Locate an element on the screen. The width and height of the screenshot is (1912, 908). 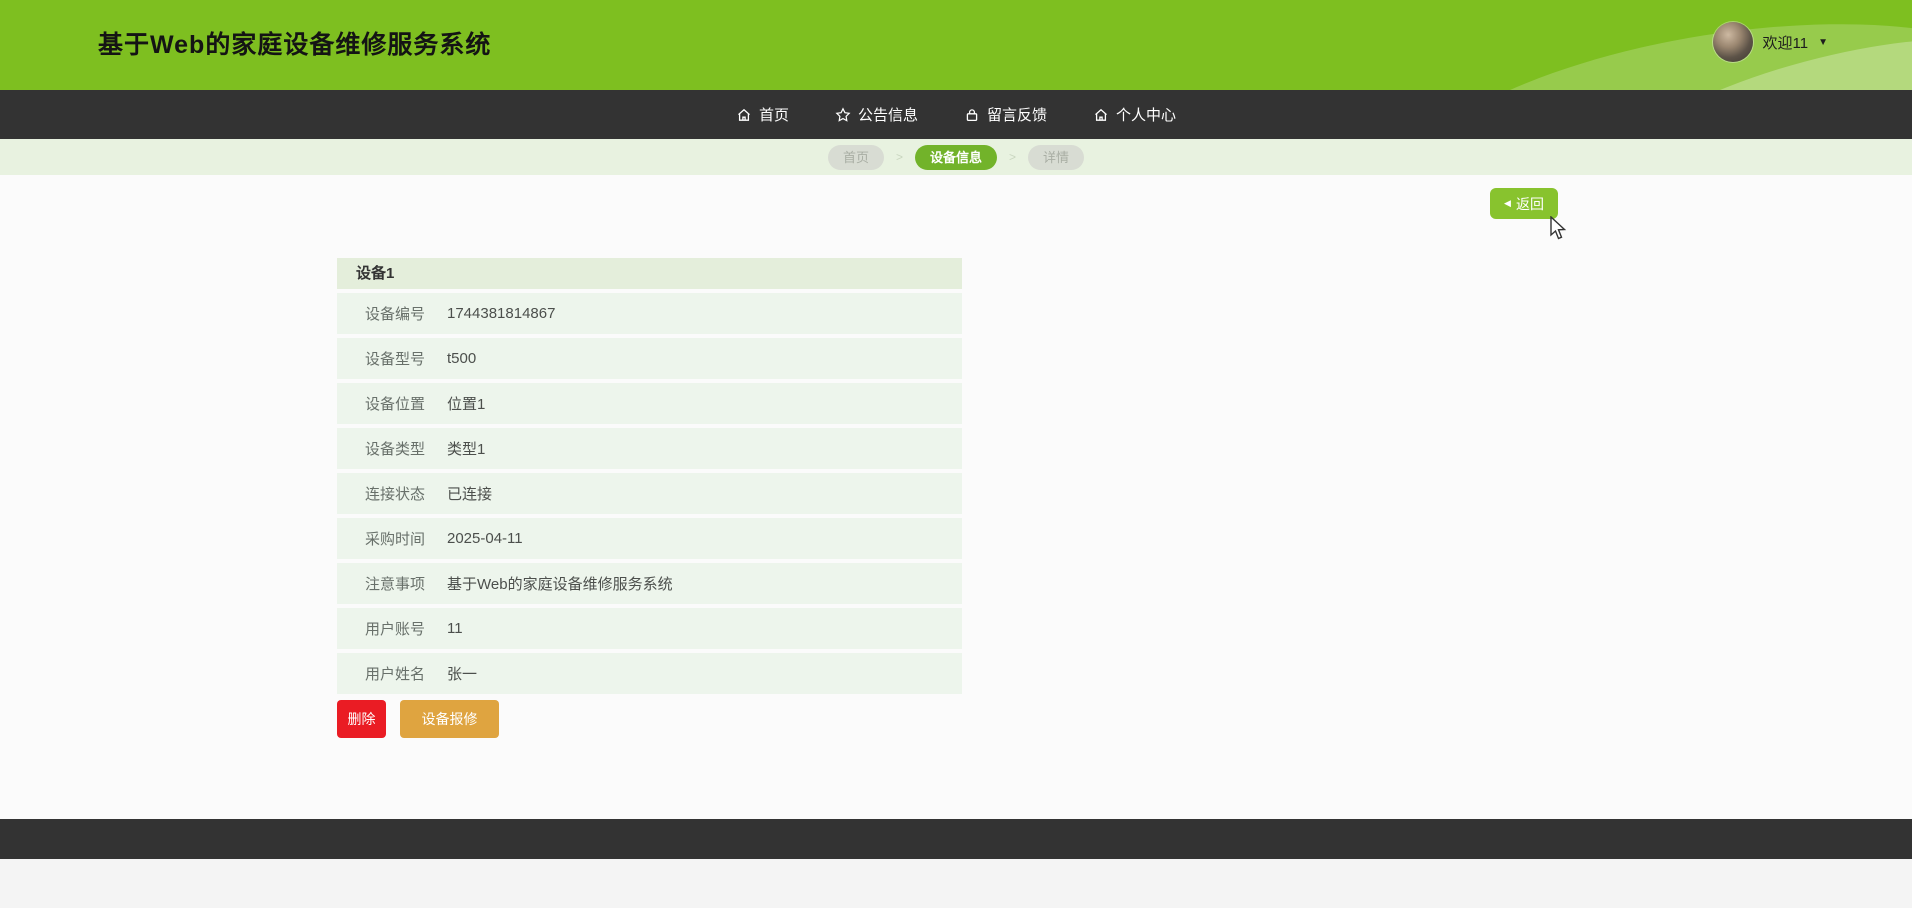
table-row: 设备位置 位置1 is located at coordinates (649, 403).